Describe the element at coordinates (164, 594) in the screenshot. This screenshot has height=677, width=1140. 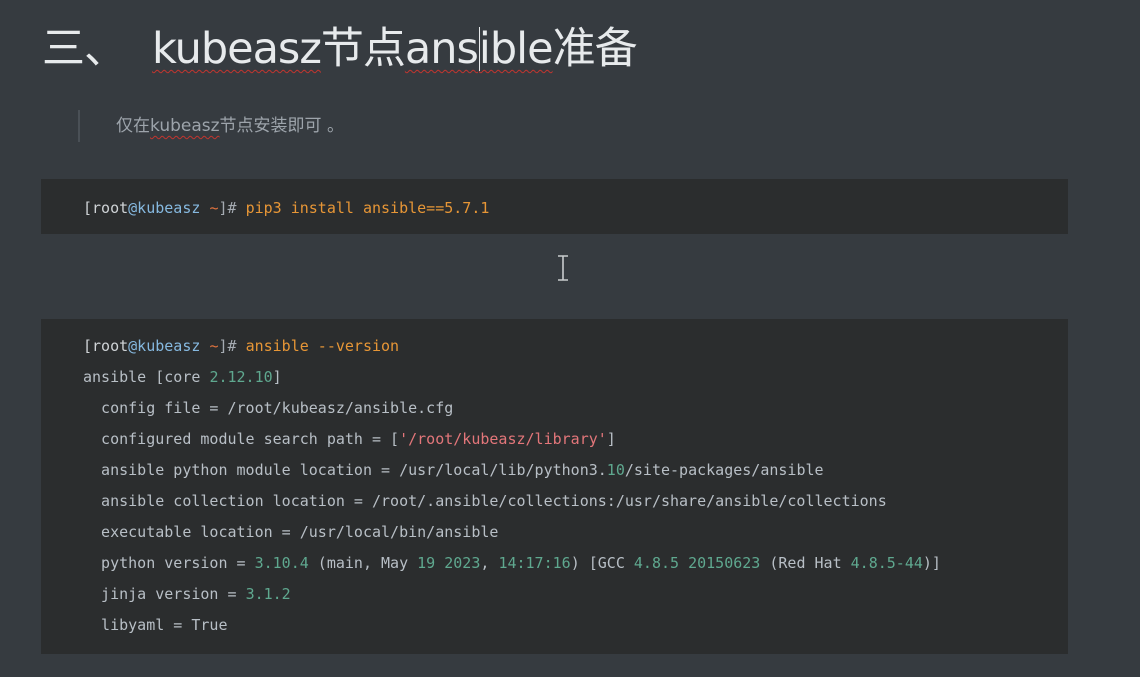
I see `code-text: jinja version =` at that location.